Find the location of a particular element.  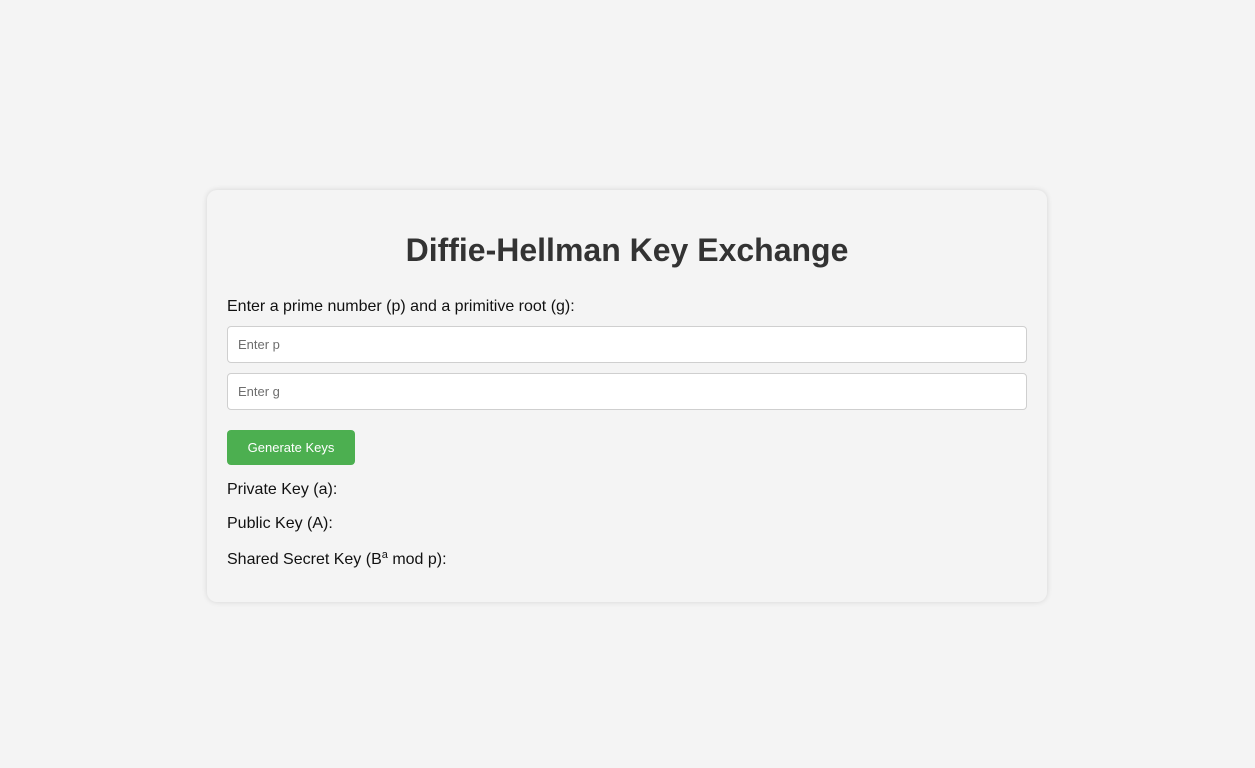

page-title: Diffie-Hellman Key Exchange is located at coordinates (627, 250).